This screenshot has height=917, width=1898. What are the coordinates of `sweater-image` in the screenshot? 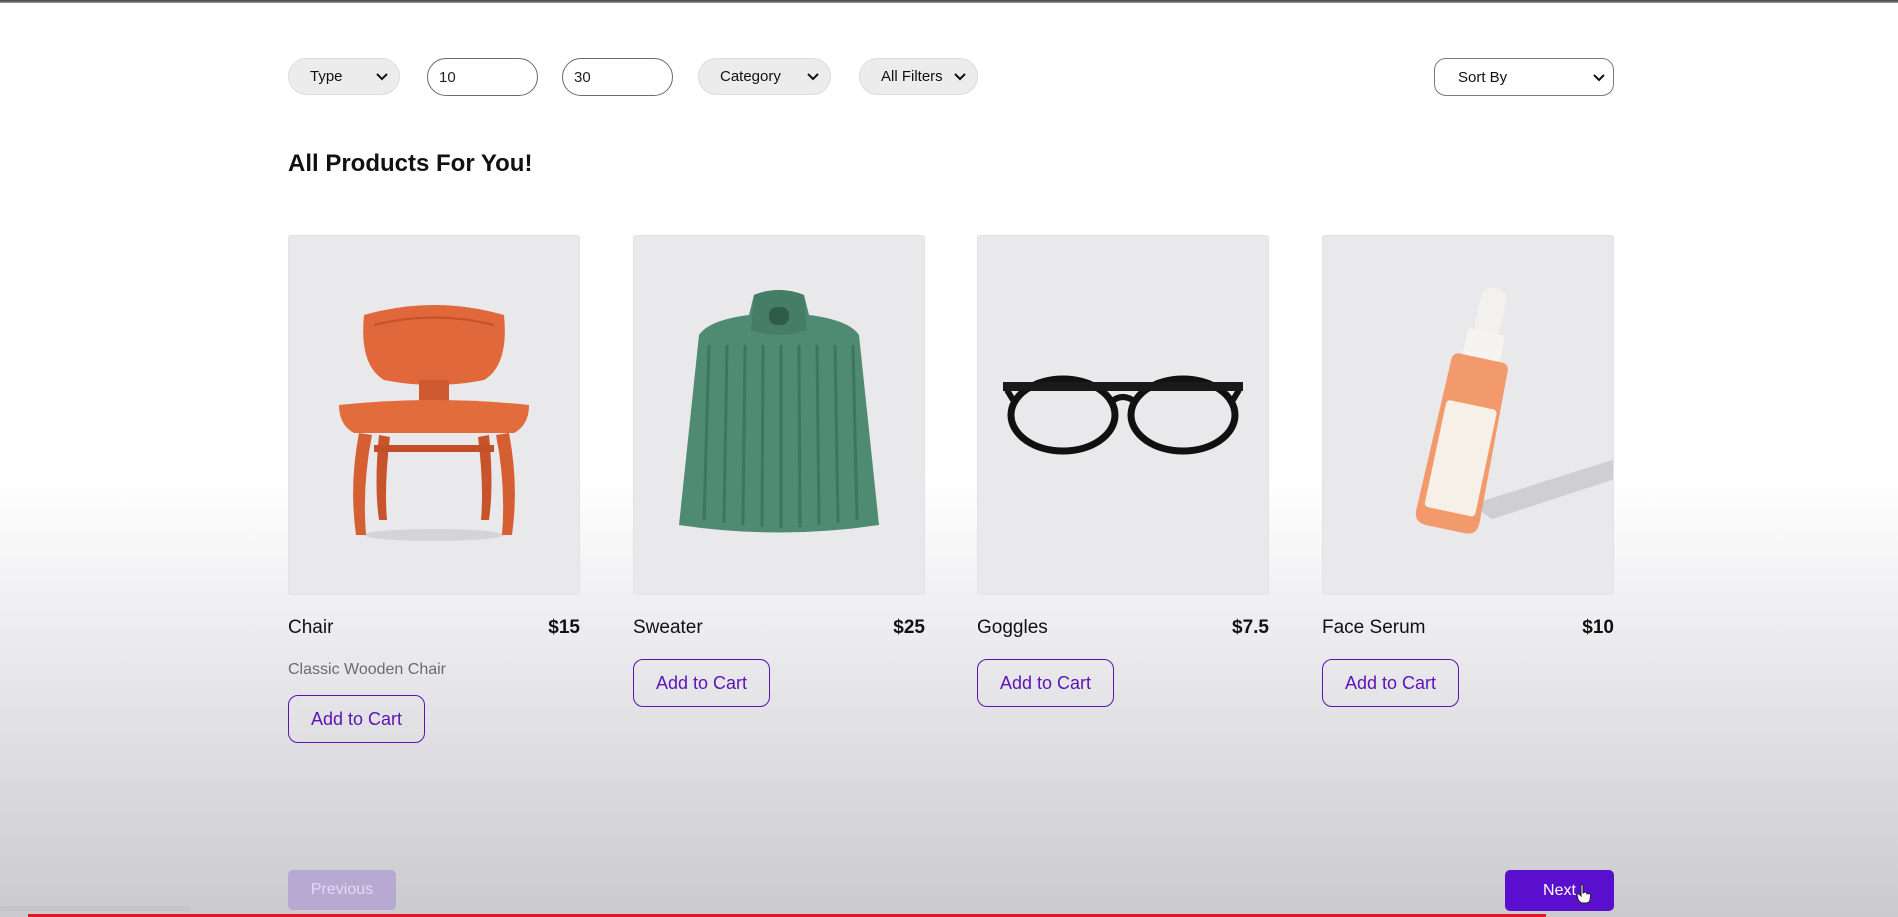 It's located at (779, 411).